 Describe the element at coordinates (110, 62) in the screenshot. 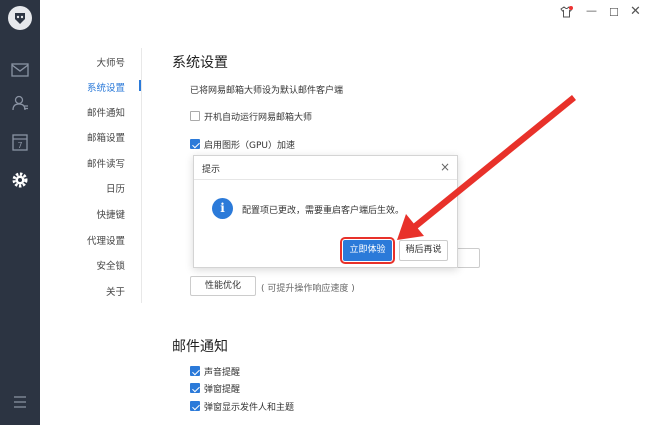

I see `nav-item-dashi-account: 大师号` at that location.